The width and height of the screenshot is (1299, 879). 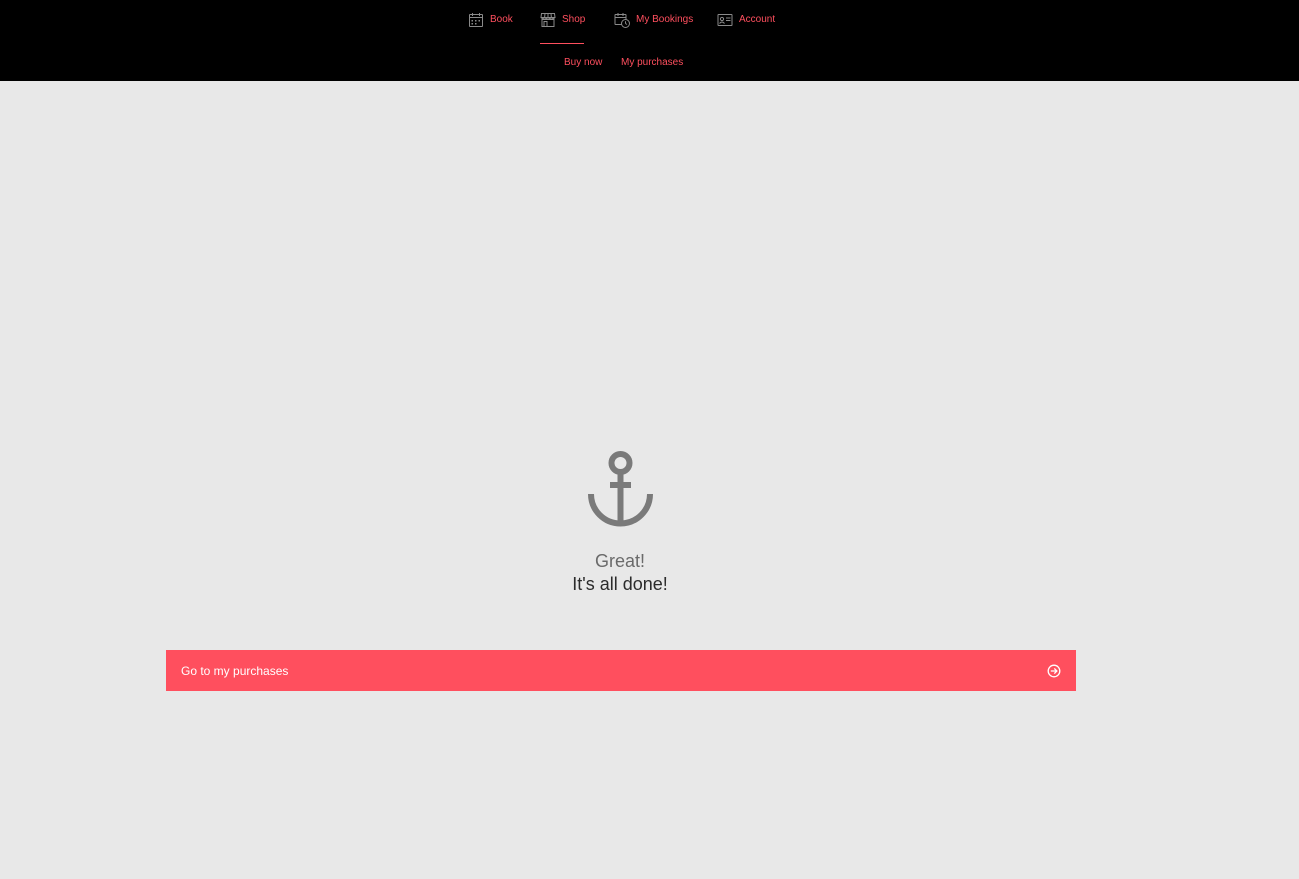 I want to click on id-card-icon, so click(x=725, y=20).